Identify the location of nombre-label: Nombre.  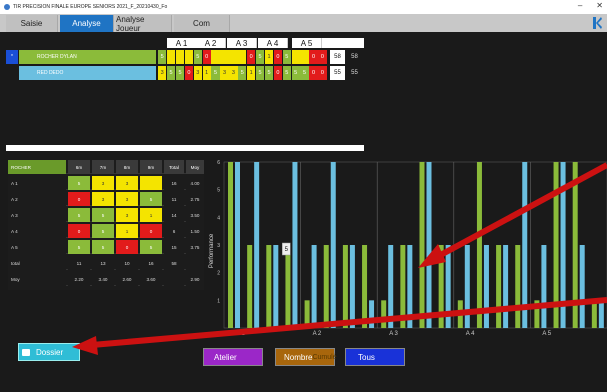
(298, 357).